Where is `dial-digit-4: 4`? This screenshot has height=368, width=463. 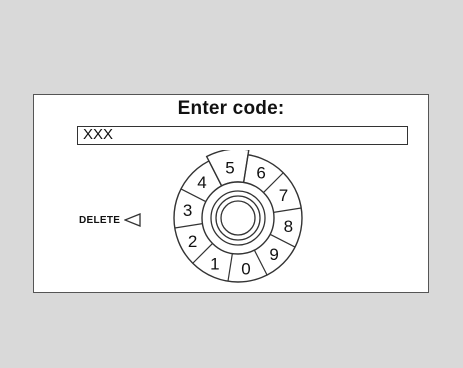
dial-digit-4: 4 is located at coordinates (201, 182).